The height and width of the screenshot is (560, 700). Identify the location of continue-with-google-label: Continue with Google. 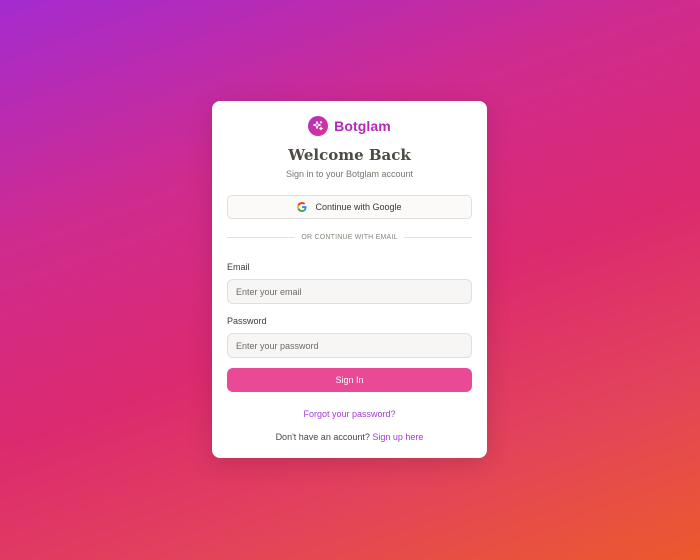
(358, 207).